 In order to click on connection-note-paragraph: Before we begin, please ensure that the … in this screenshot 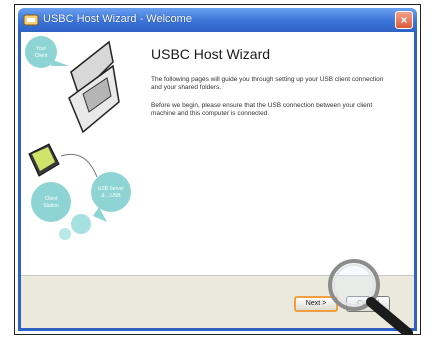, I will do `click(262, 109)`.